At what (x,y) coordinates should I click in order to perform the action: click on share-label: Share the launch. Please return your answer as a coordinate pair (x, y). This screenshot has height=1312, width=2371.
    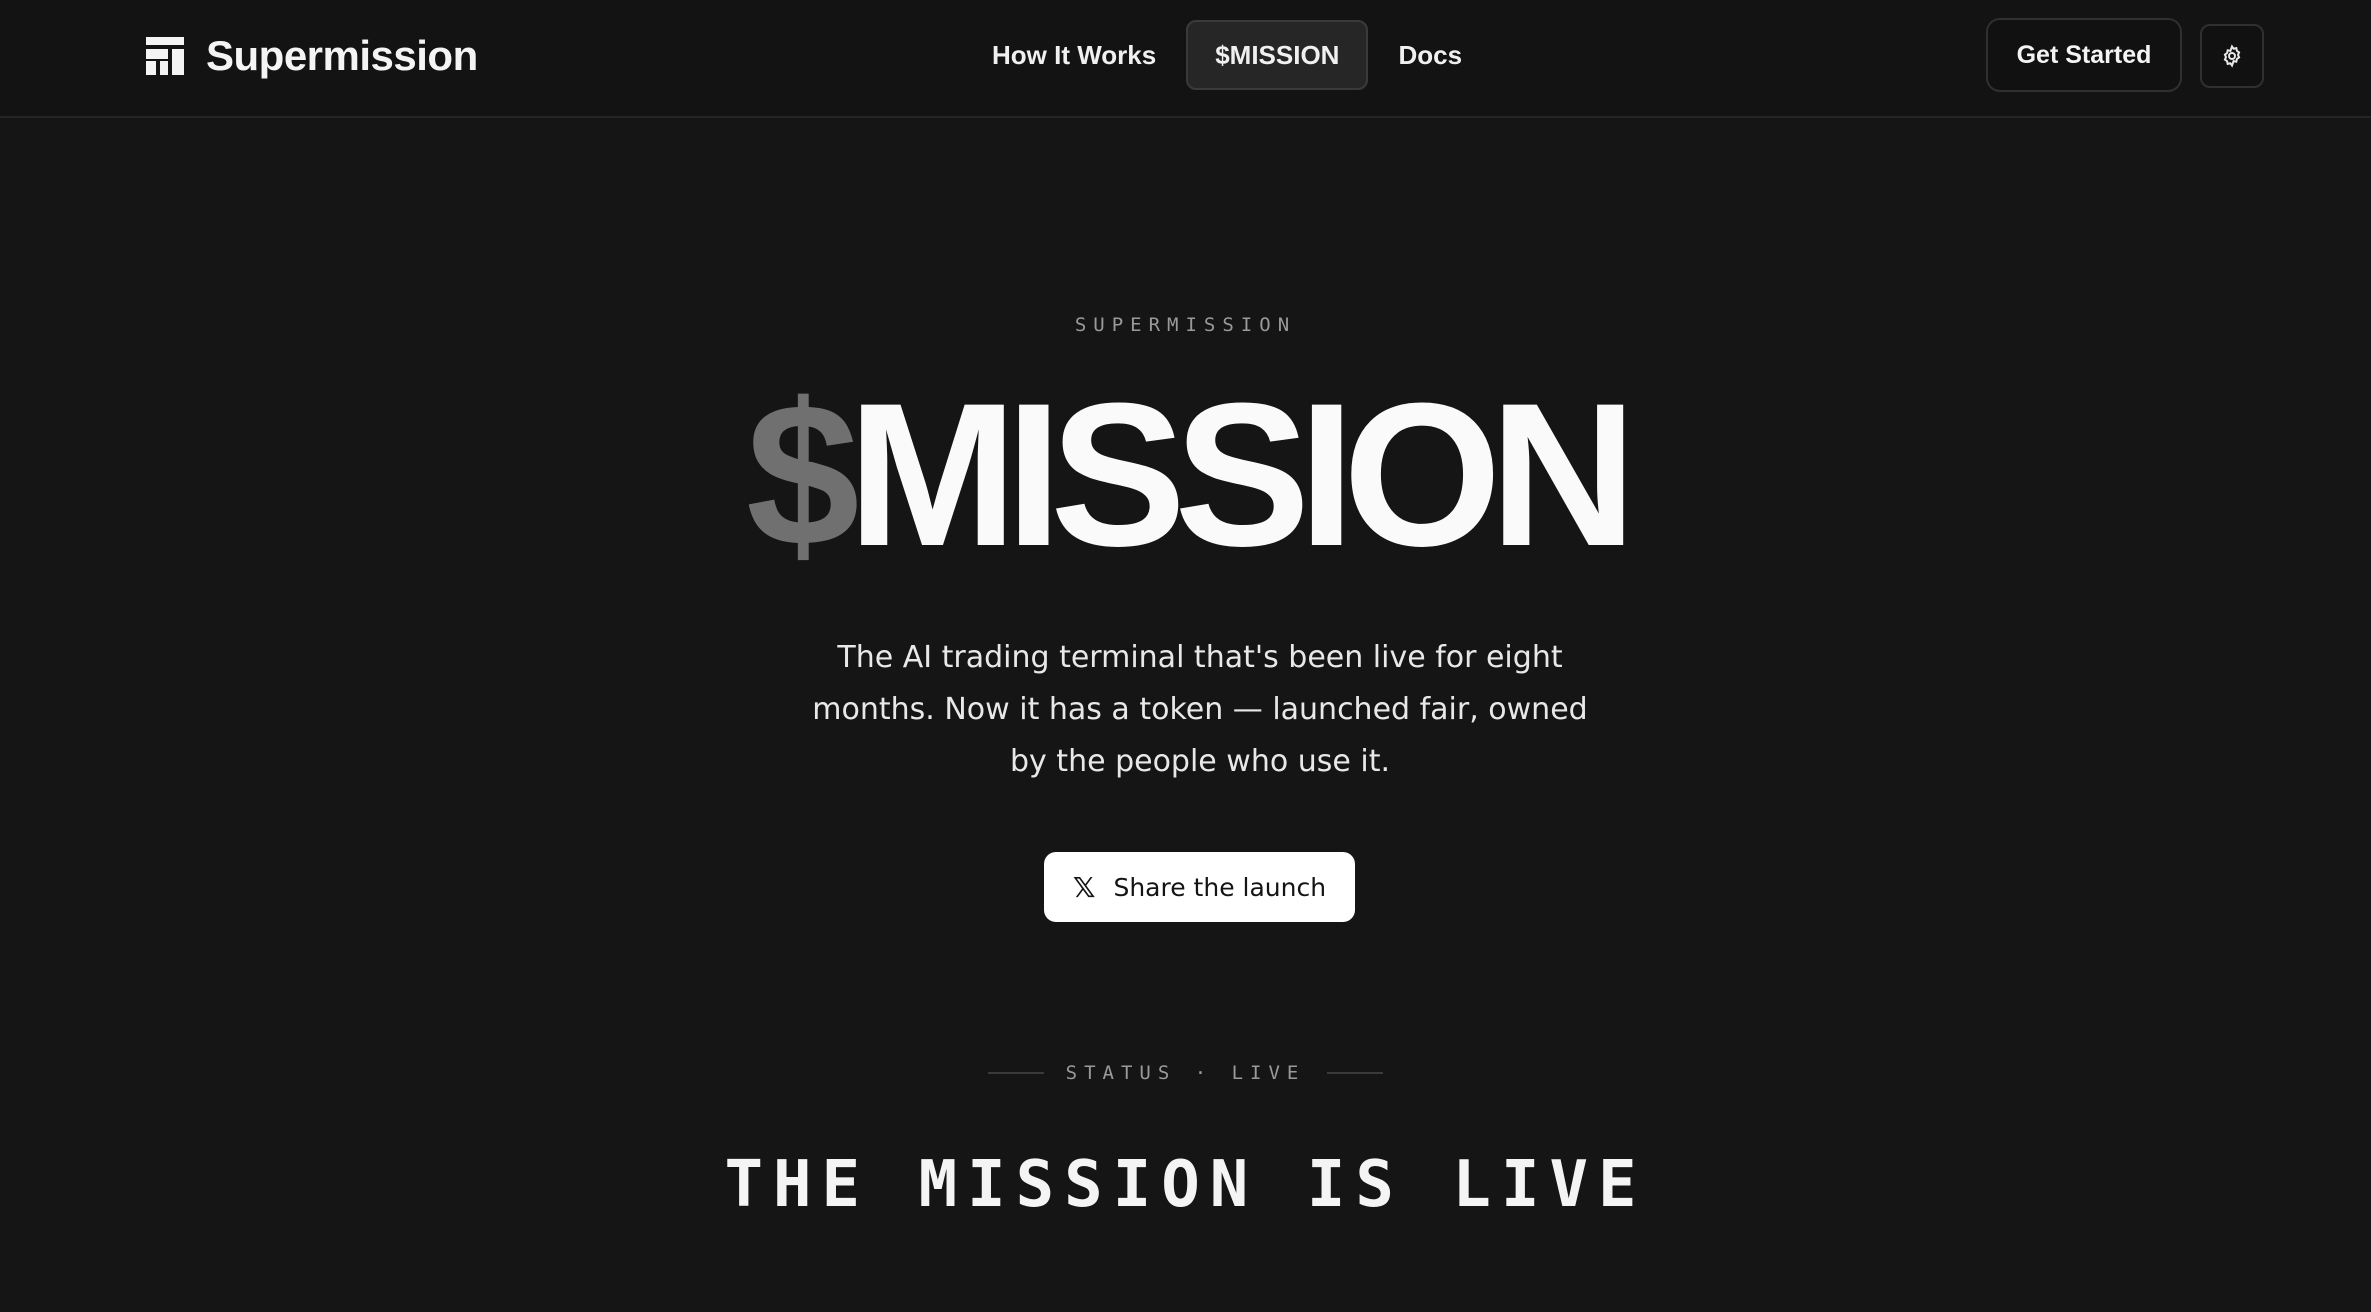
    Looking at the image, I should click on (1220, 887).